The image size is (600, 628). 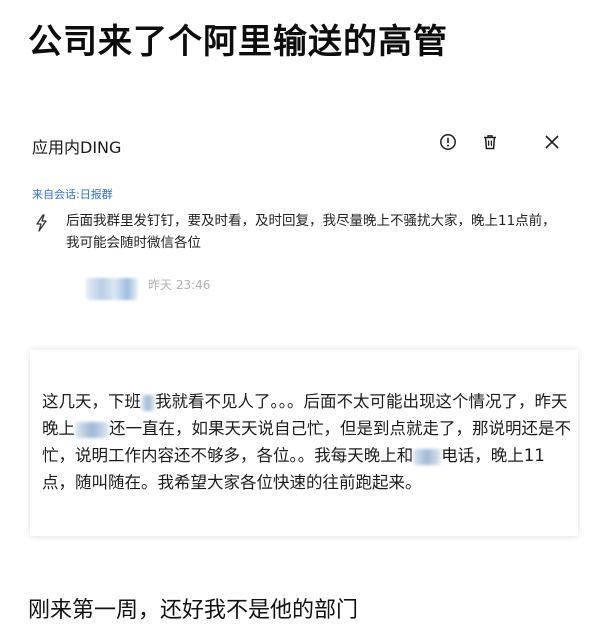 What do you see at coordinates (77, 147) in the screenshot?
I see `ding-card-title: 应用内DING` at bounding box center [77, 147].